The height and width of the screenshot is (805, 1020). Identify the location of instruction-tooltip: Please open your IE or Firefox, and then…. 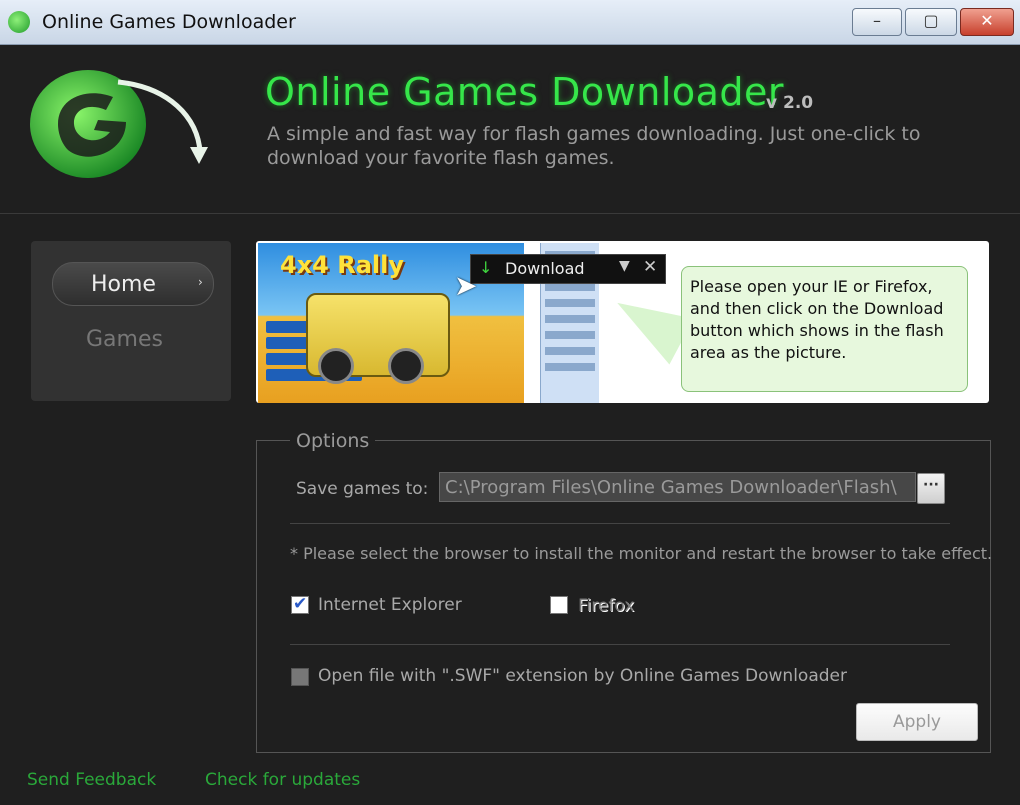
(824, 329).